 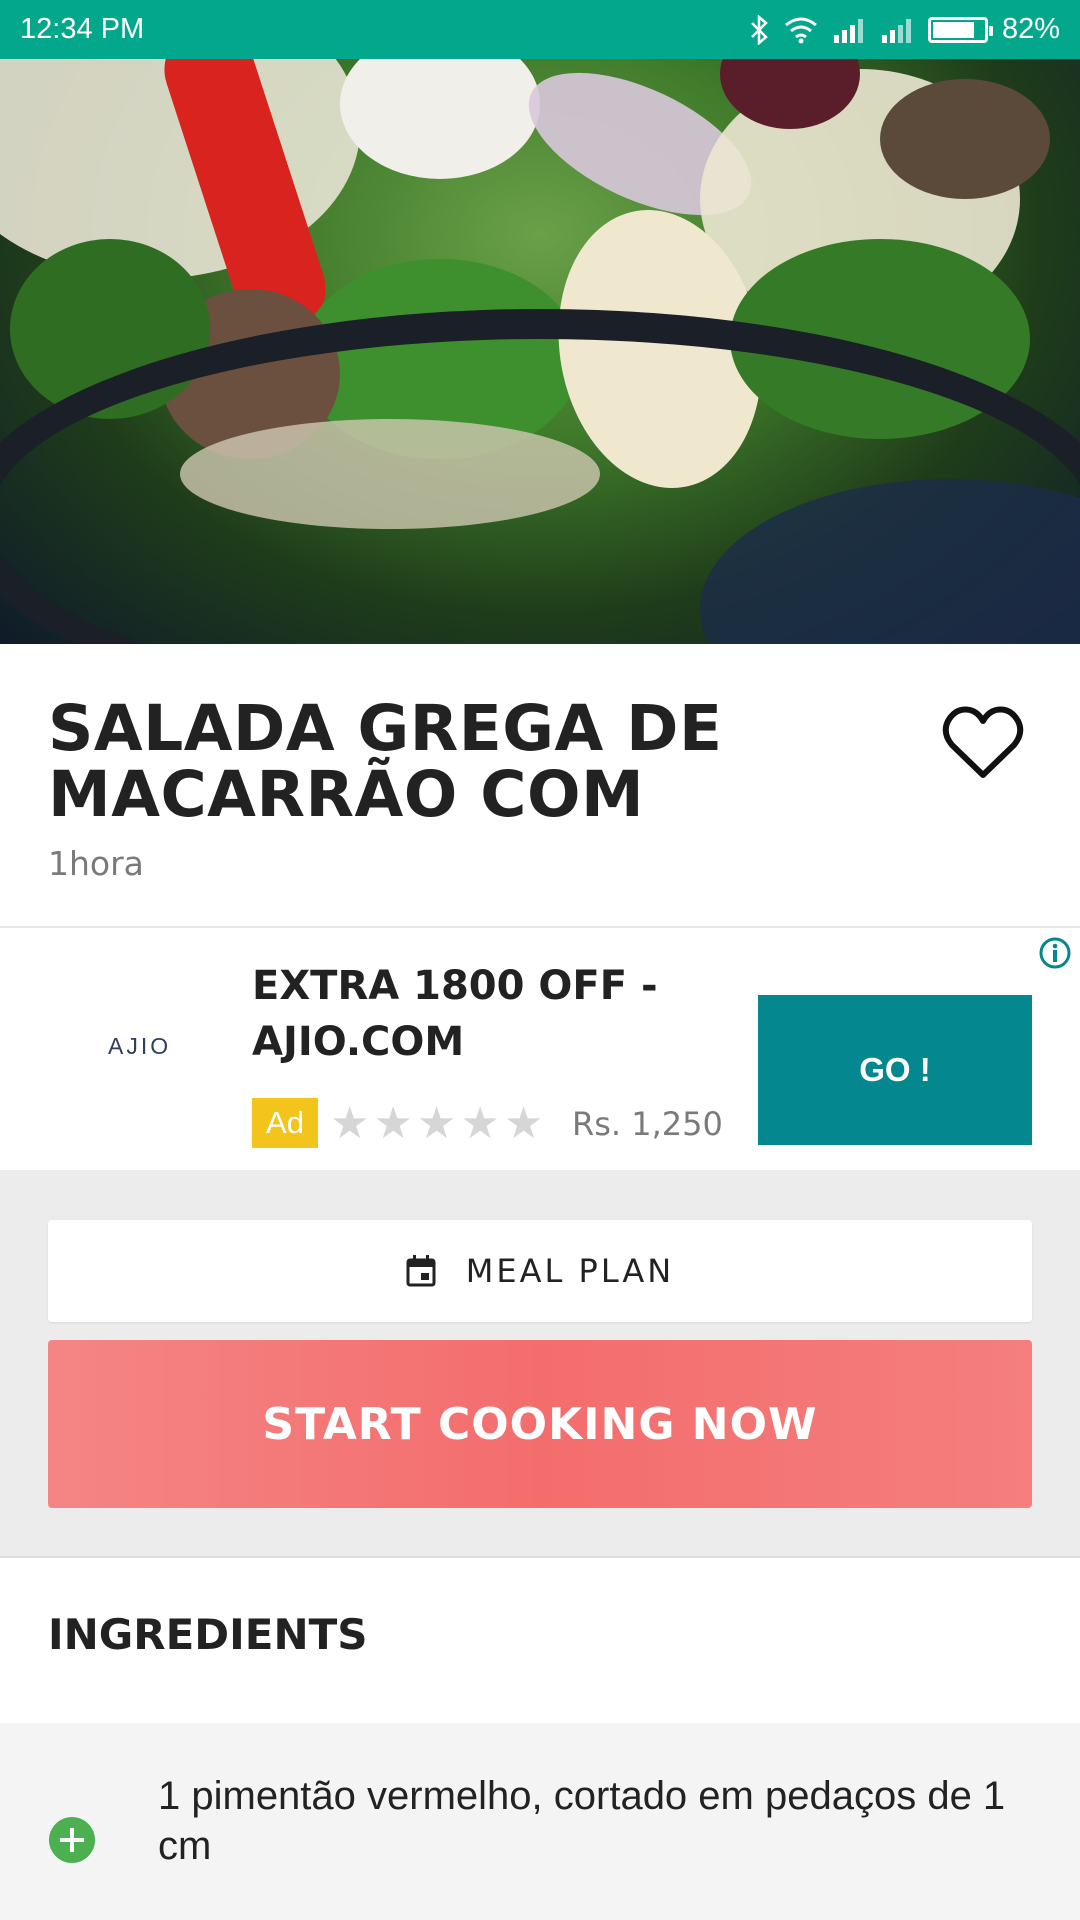 I want to click on battery-level-fill, so click(x=953, y=29).